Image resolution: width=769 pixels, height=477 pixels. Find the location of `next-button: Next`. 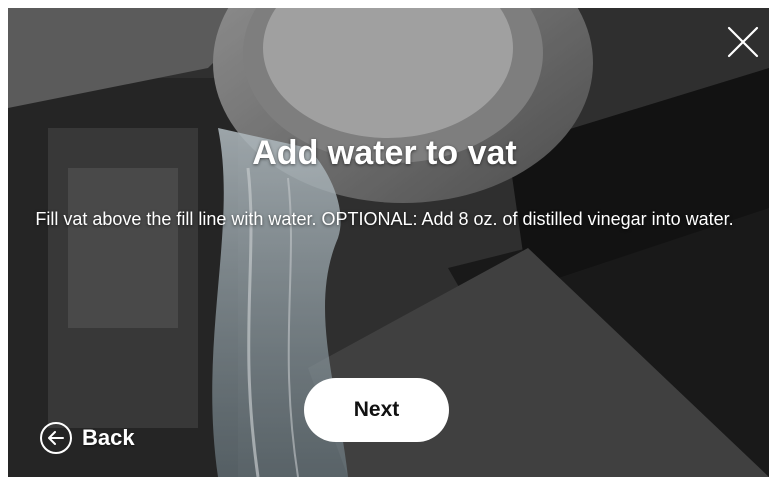

next-button: Next is located at coordinates (376, 410).